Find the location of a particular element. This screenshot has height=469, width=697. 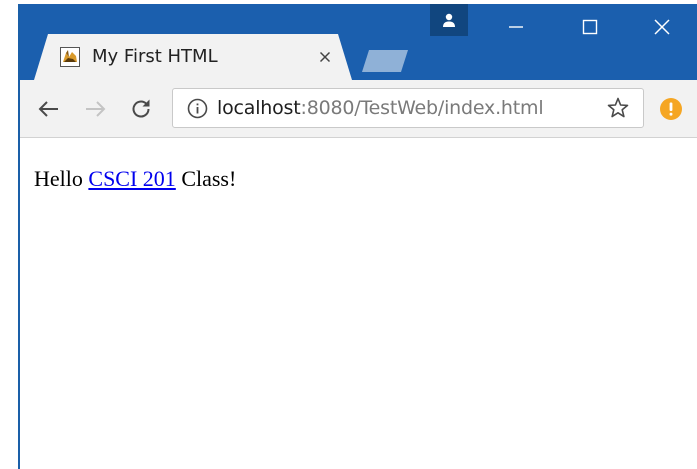

url-text: localhost:8080/TestWeb/index.html is located at coordinates (380, 108).